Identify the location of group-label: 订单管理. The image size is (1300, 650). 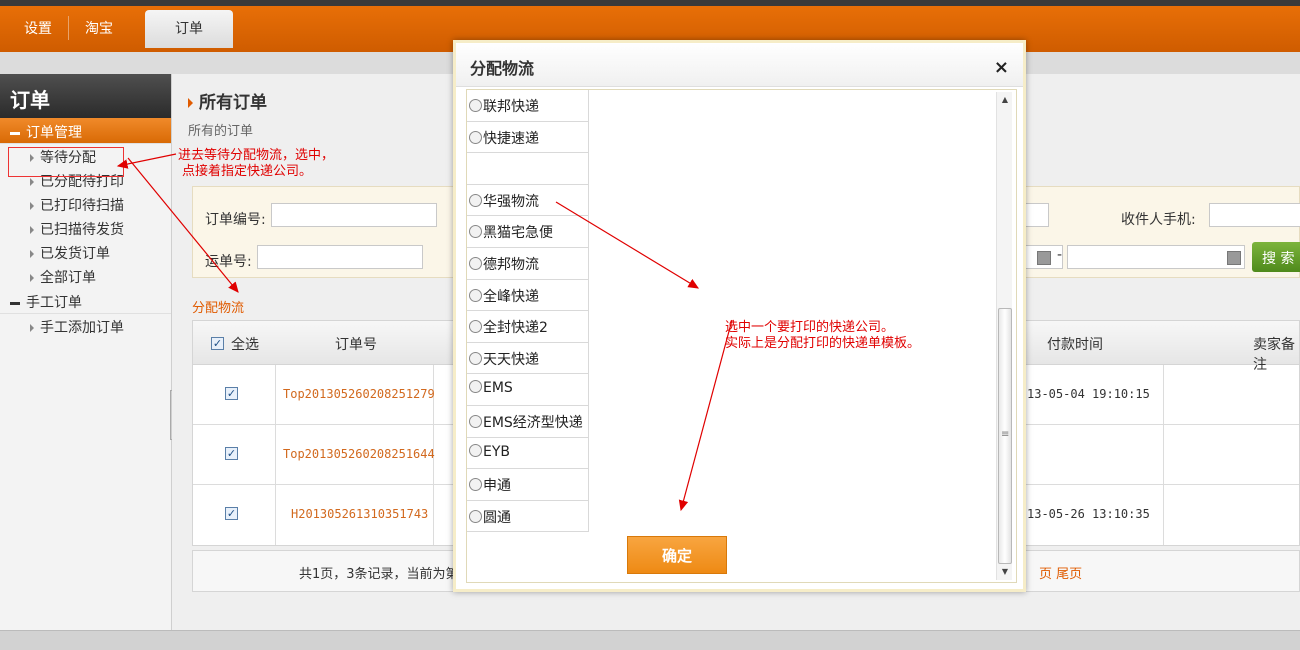
(54, 133).